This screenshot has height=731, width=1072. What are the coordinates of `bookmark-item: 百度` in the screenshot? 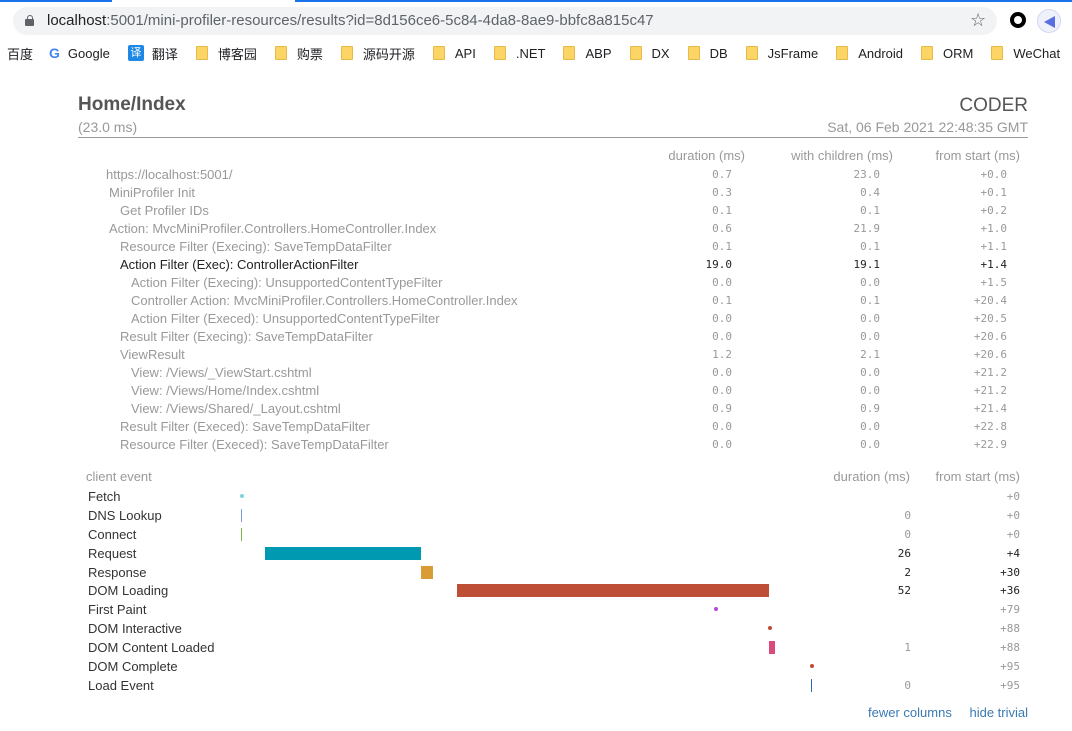 It's located at (20, 53).